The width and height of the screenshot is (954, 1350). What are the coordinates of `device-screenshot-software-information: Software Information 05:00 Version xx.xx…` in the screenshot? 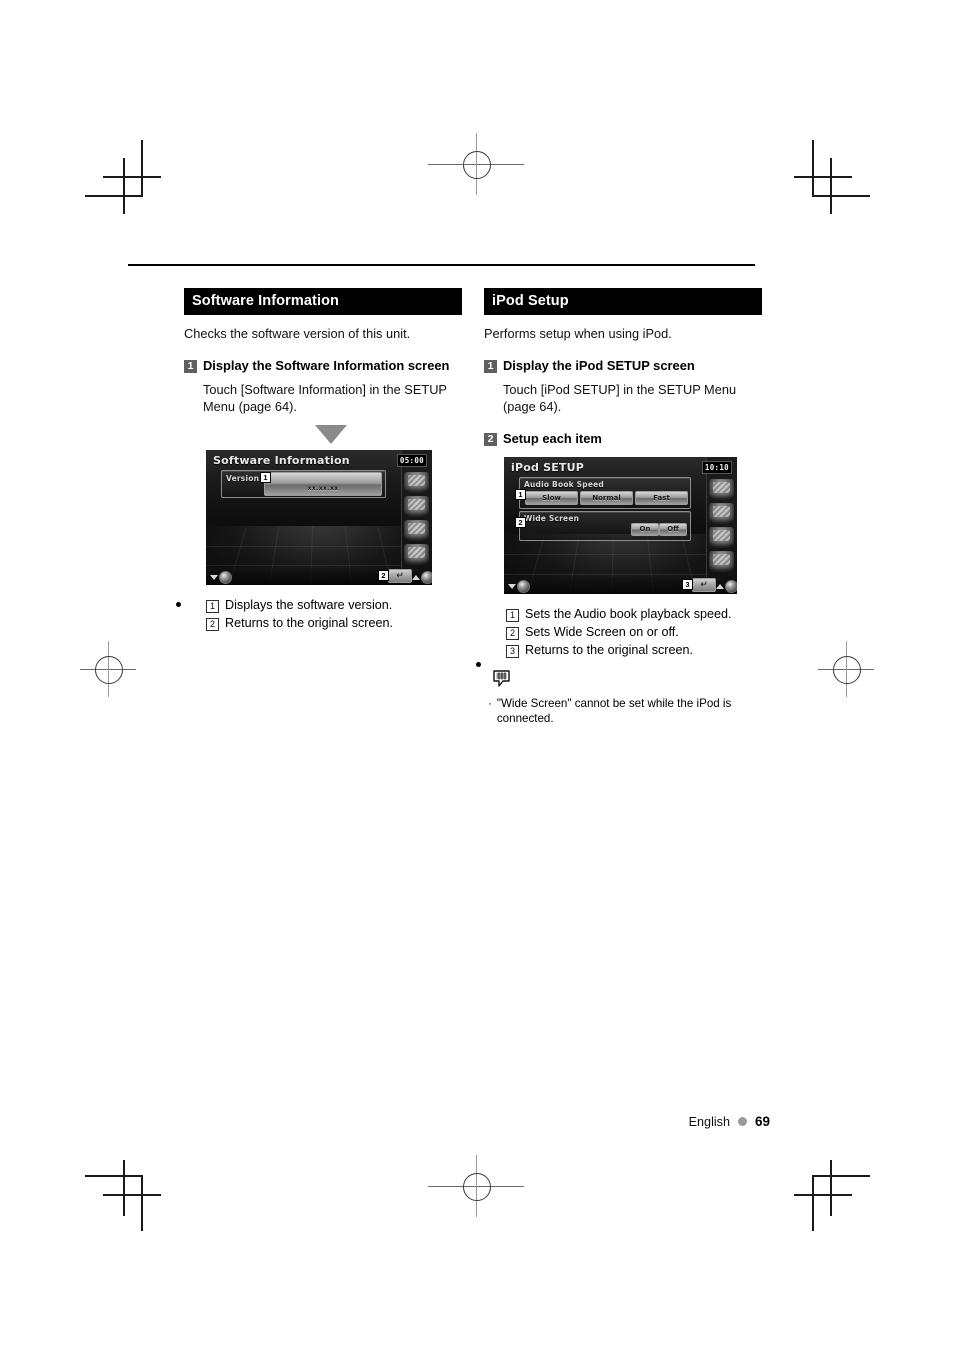 It's located at (319, 517).